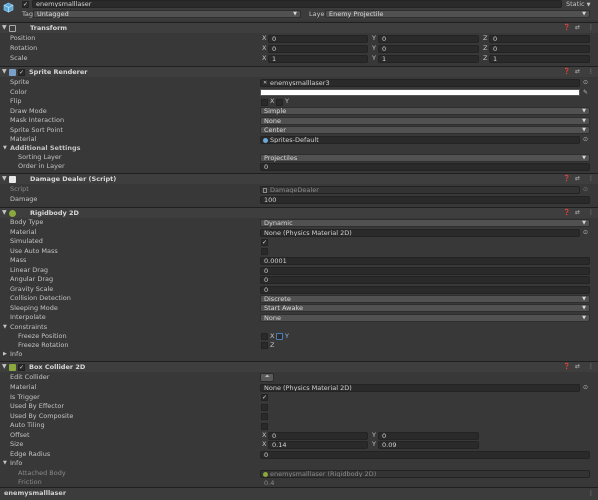  What do you see at coordinates (425, 289) in the screenshot?
I see `gravity-scale-field: 0` at bounding box center [425, 289].